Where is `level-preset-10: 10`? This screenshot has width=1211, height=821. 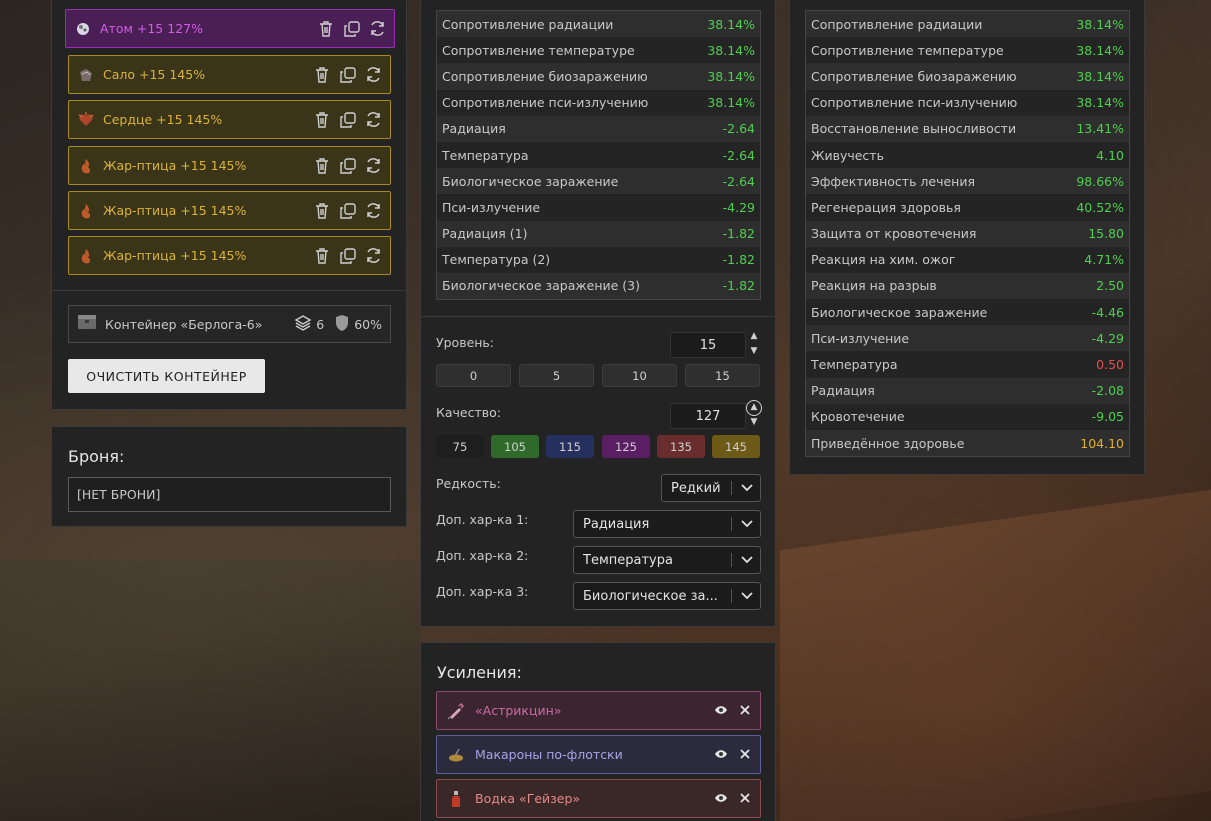 level-preset-10: 10 is located at coordinates (639, 375).